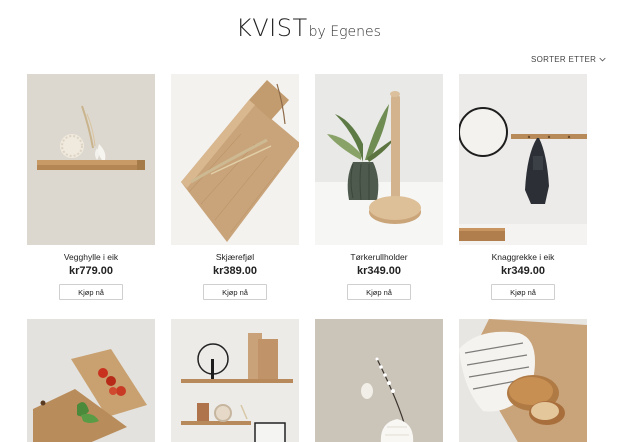 This screenshot has height=442, width=619. I want to click on product-card: Skjærefjøl kr389.00 Kjøp nå, so click(235, 187).